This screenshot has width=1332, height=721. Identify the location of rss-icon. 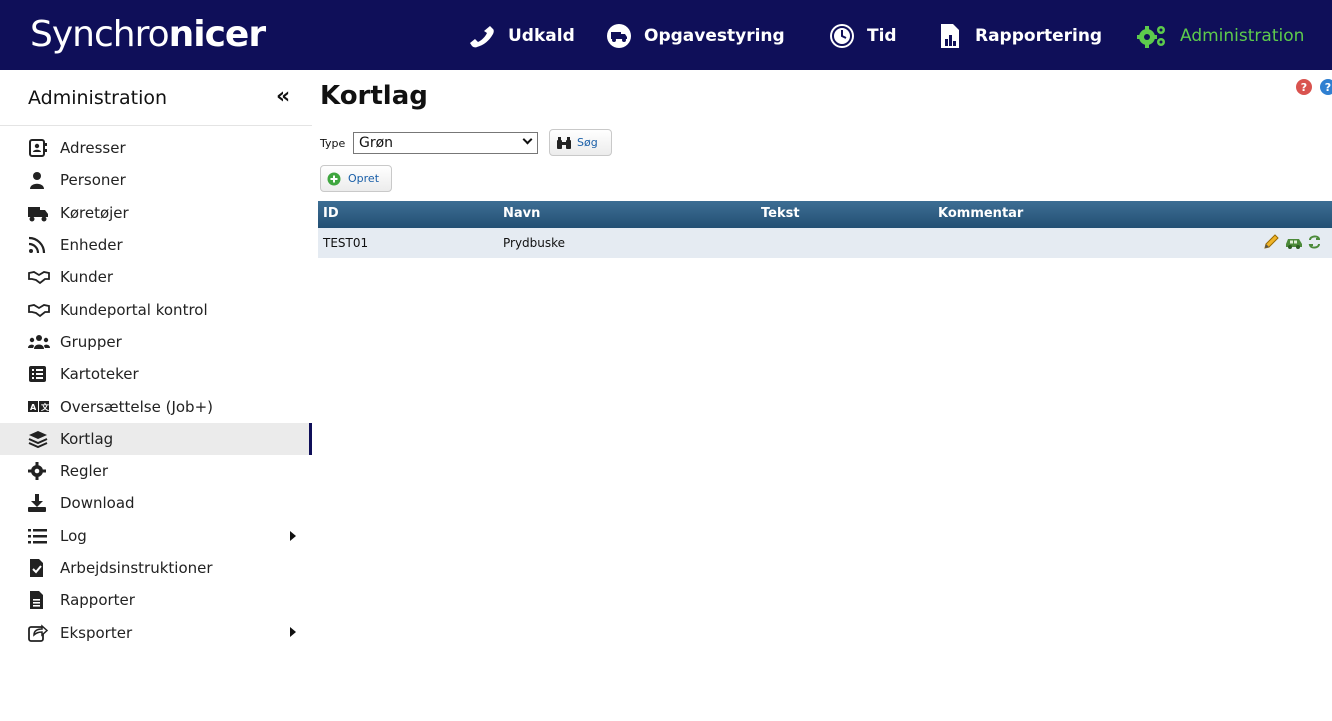
(37, 245).